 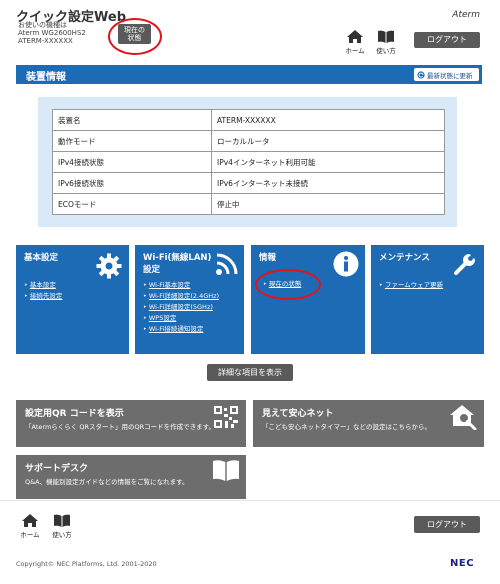 What do you see at coordinates (72, 299) in the screenshot?
I see `tile-basic-settings: 基本設定 基本設定 接続先設定` at bounding box center [72, 299].